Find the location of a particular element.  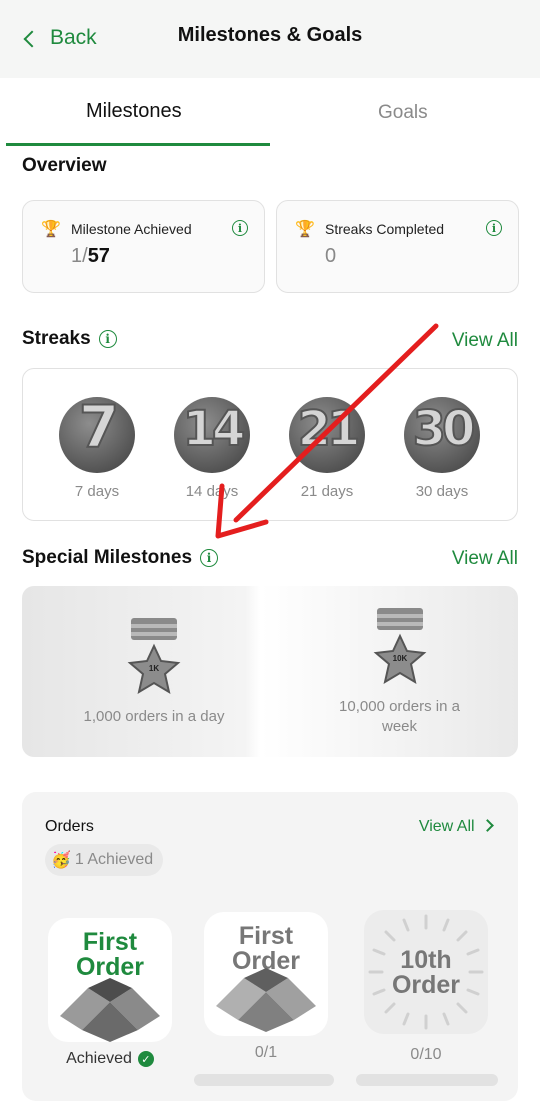

special-milestone-label: 1,000 orders in a day is located at coordinates (154, 716).